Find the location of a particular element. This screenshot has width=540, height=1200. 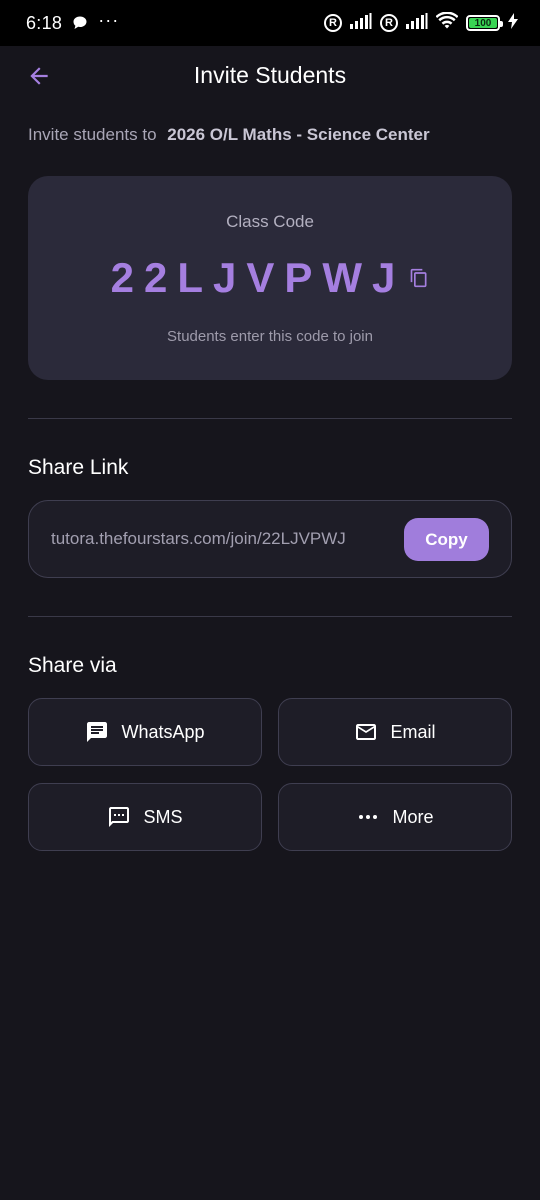

share-sms-button: SMS is located at coordinates (145, 817).